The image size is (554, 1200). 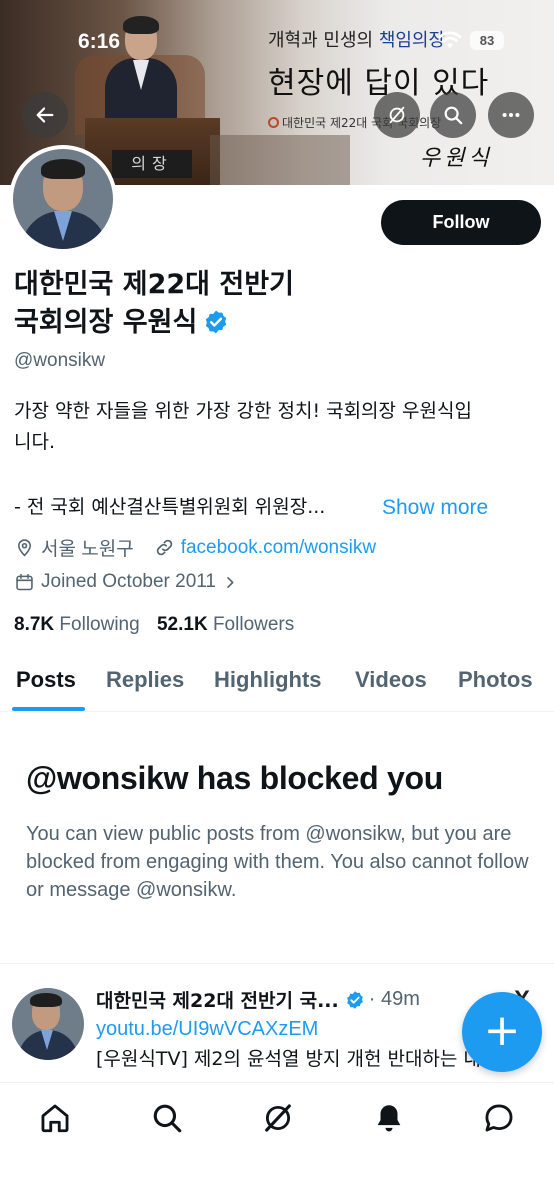 What do you see at coordinates (99, 41) in the screenshot?
I see `status-time: 6:16` at bounding box center [99, 41].